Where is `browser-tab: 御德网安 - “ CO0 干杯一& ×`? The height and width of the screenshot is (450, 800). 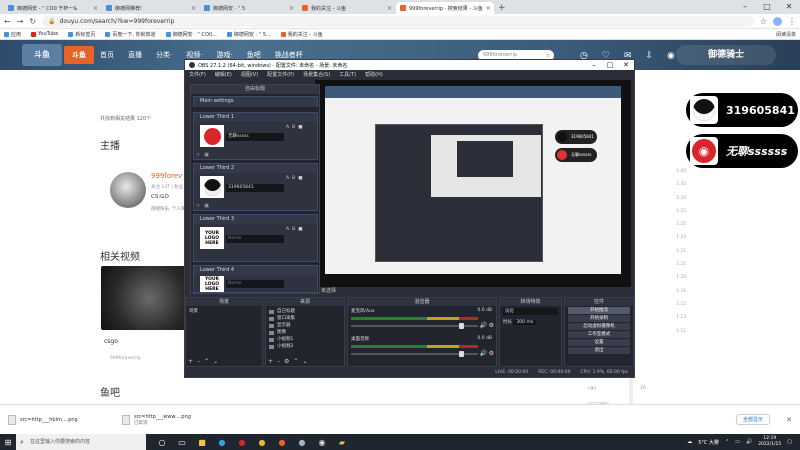
browser-tab: 御德网安 - “ CO0 干杯一& × is located at coordinates (53, 8).